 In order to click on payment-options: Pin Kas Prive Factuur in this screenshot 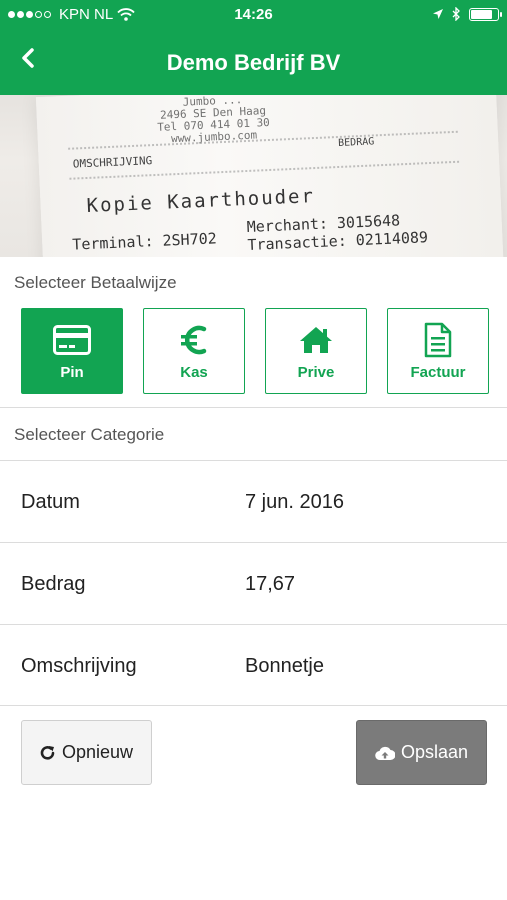, I will do `click(255, 351)`.